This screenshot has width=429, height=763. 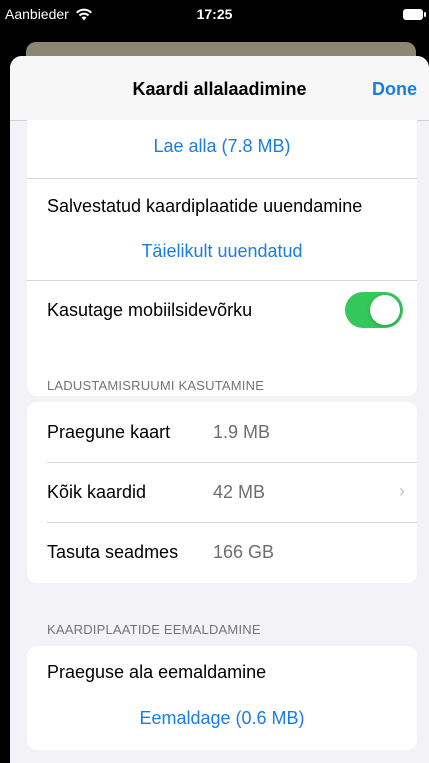 I want to click on storage-row-label: Praegune kaart, so click(x=109, y=432).